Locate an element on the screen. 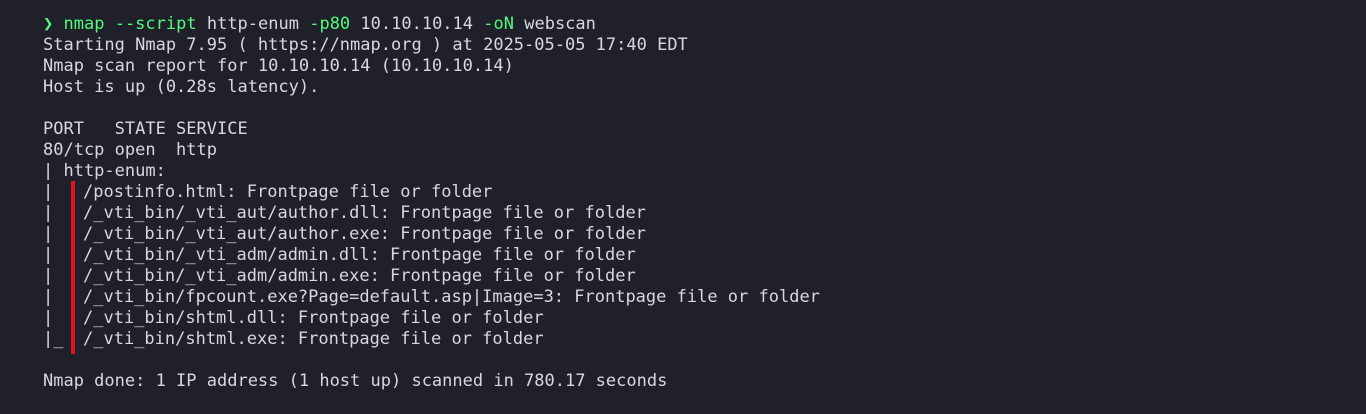 The height and width of the screenshot is (414, 1366). output-flag: -oN is located at coordinates (498, 24).